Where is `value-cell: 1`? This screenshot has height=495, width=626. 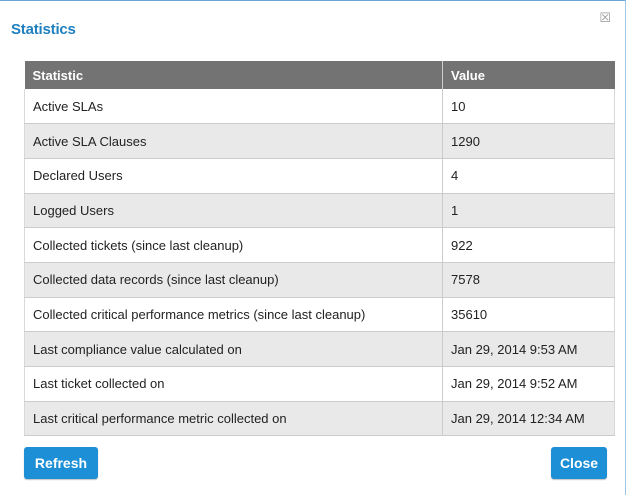 value-cell: 1 is located at coordinates (528, 211).